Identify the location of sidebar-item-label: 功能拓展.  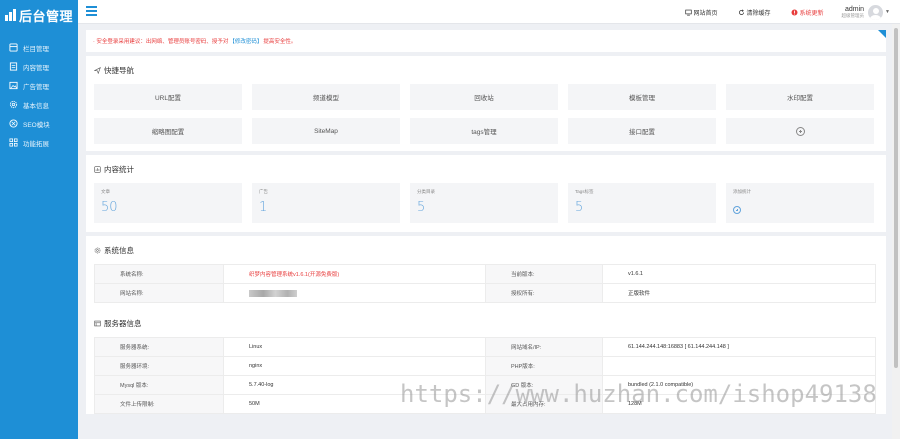
(36, 144).